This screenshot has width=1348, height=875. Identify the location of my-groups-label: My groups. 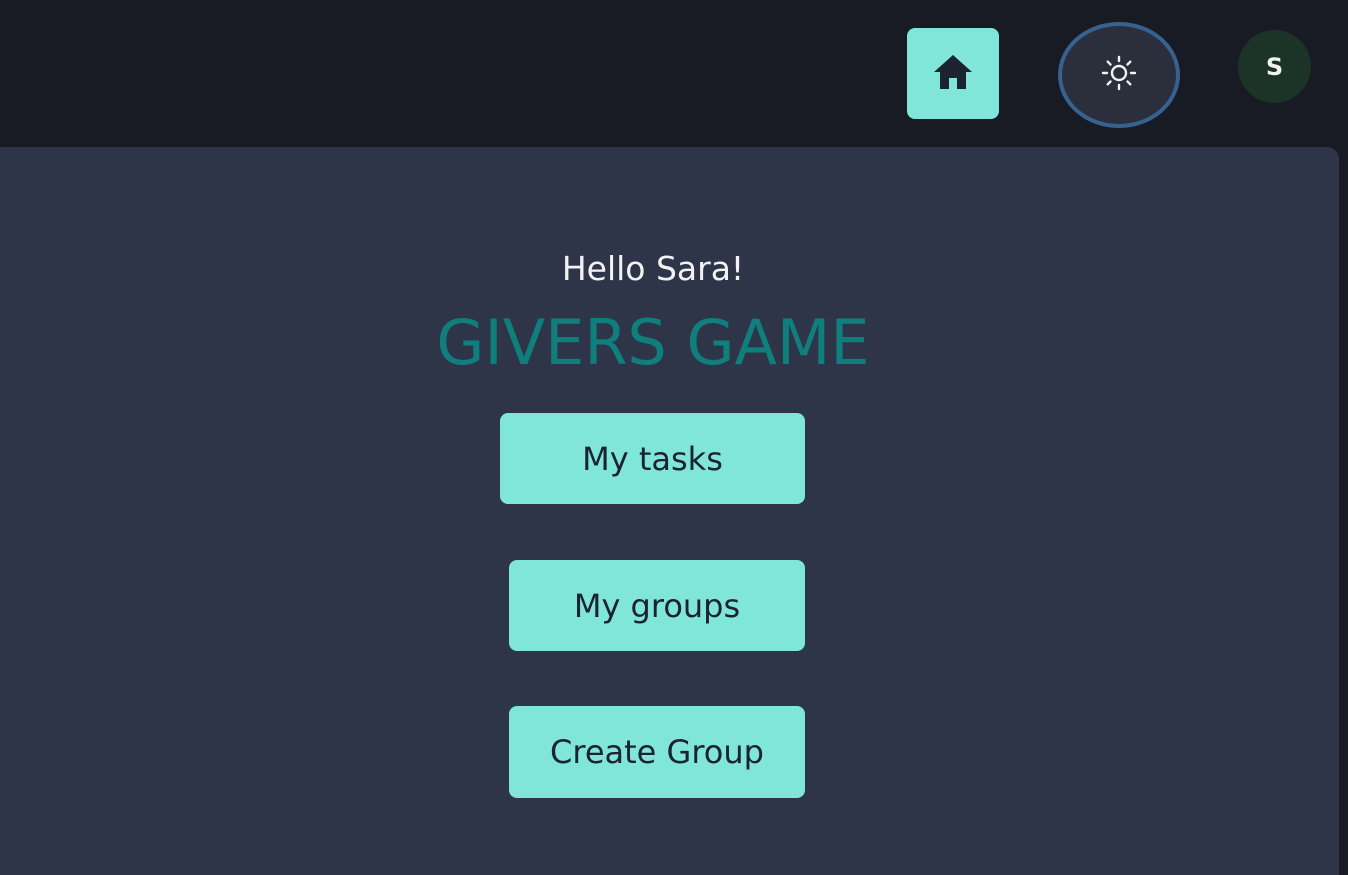
(657, 605).